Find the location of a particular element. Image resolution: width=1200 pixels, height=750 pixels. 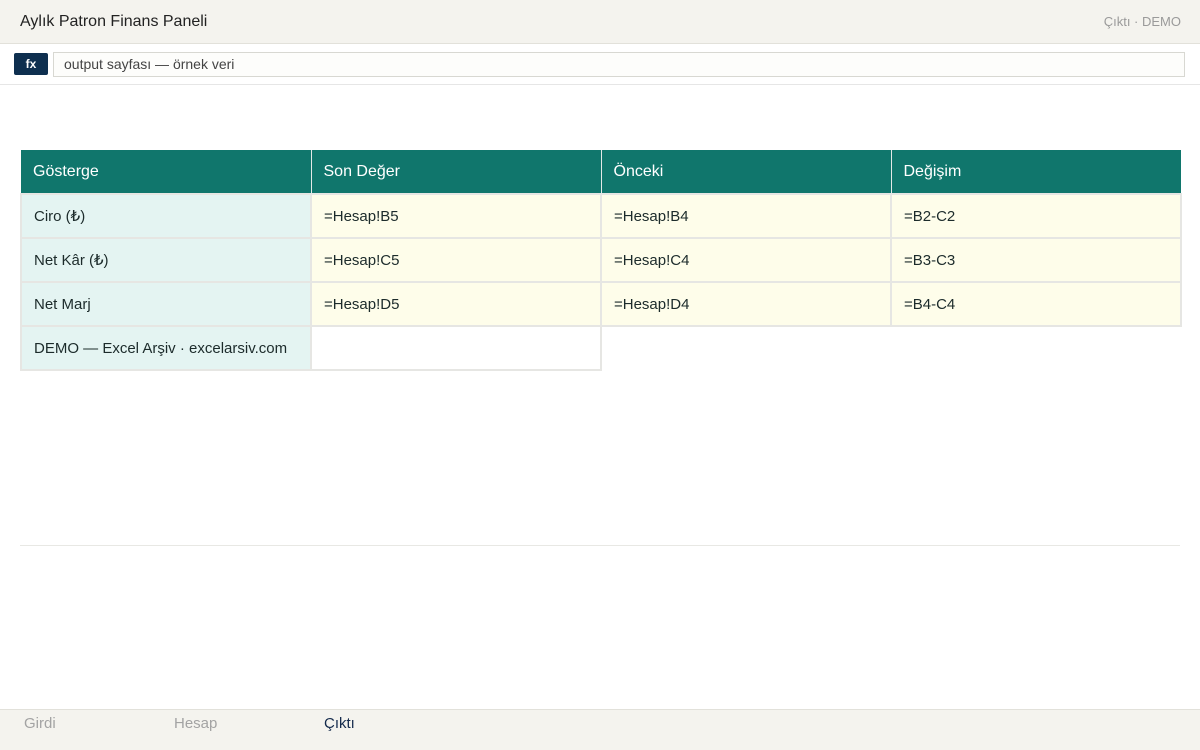

app-title: Aylık Patron Finans Paneli is located at coordinates (114, 21).